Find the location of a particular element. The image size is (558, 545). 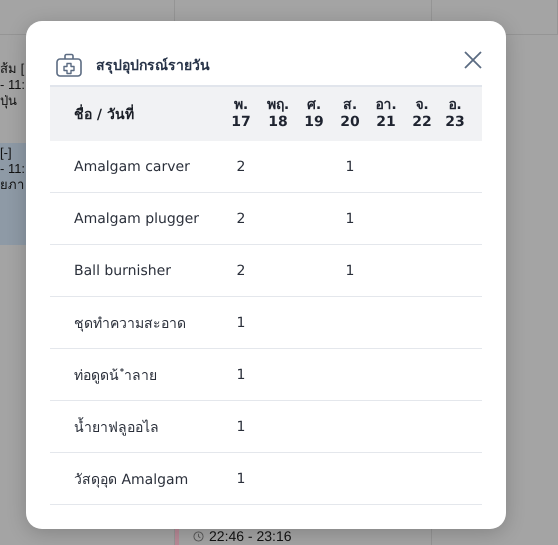

column-header: จ. 22 is located at coordinates (422, 114).